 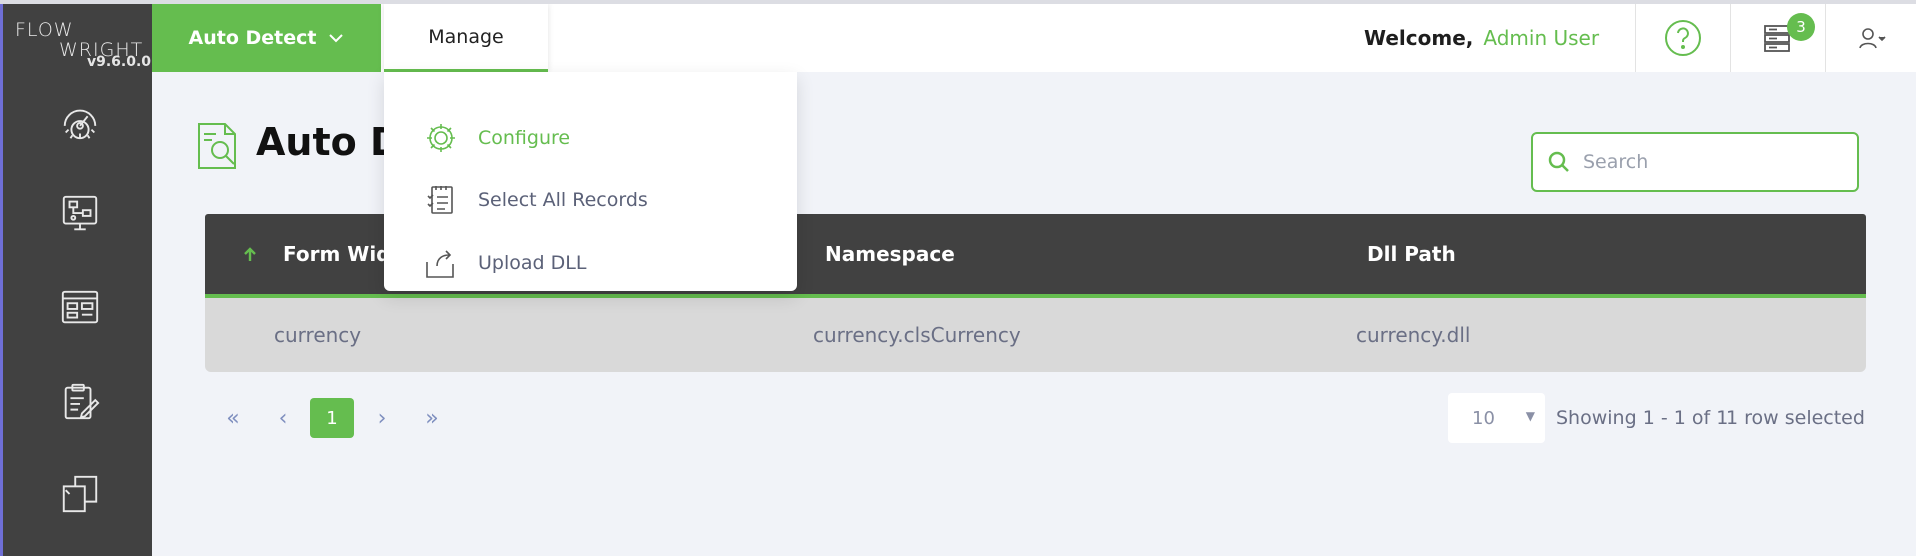 I want to click on sidebar-item-workflows, so click(x=80, y=214).